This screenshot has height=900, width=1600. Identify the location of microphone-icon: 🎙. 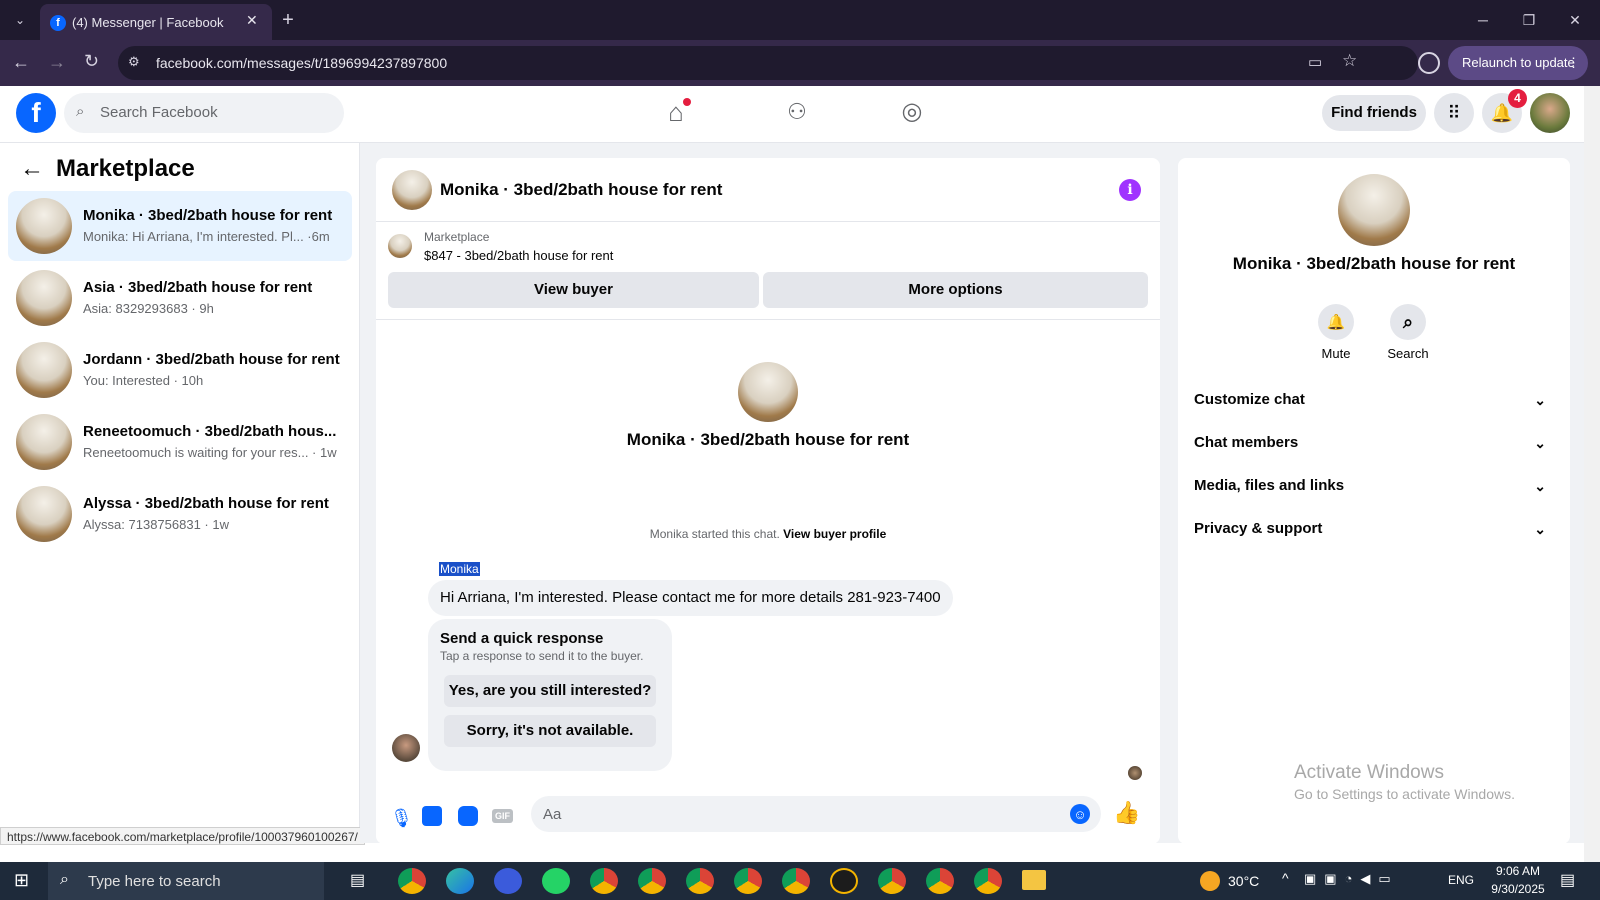
(401, 818).